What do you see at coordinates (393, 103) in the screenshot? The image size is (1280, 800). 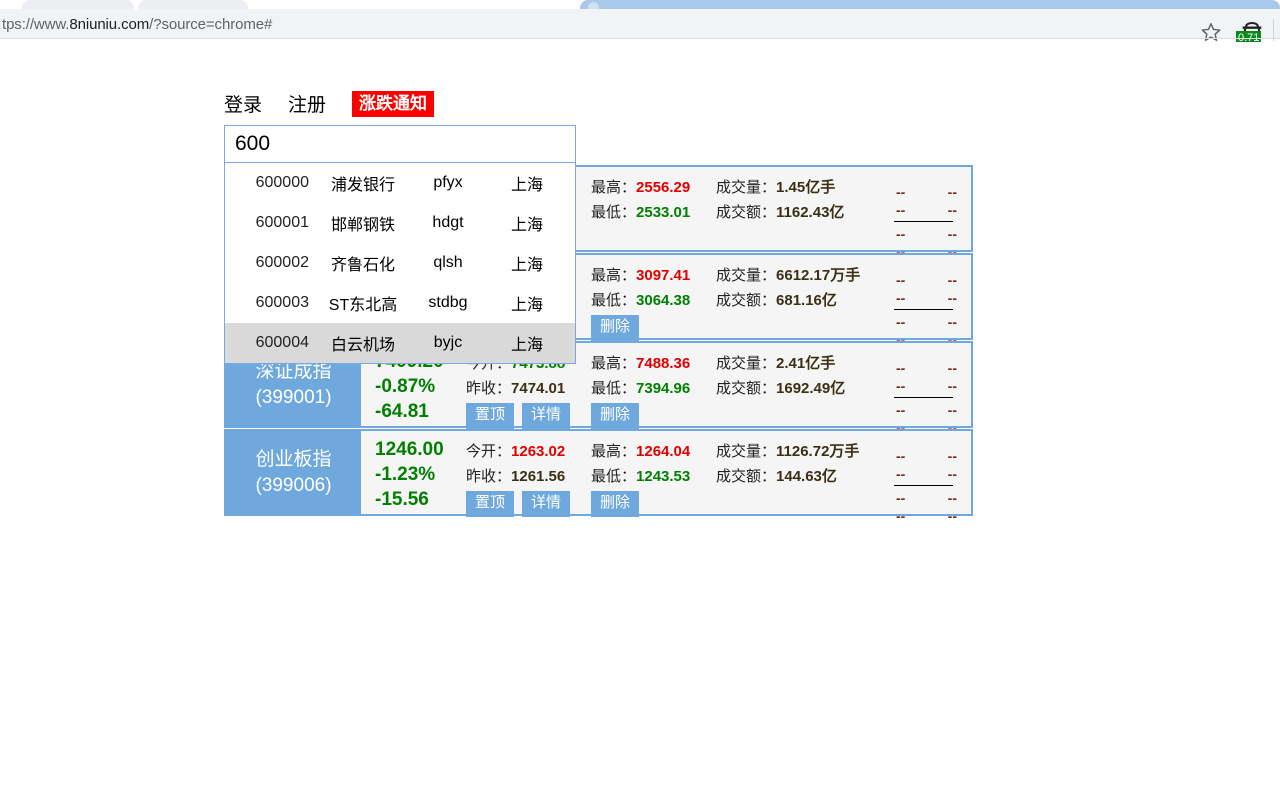 I see `price-alert-badge: 涨跌通知` at bounding box center [393, 103].